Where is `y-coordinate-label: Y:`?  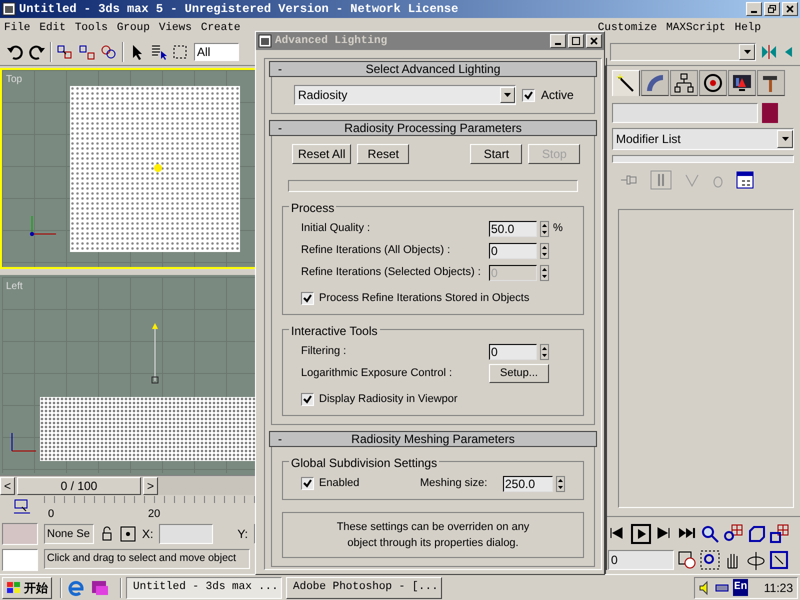 y-coordinate-label: Y: is located at coordinates (242, 534).